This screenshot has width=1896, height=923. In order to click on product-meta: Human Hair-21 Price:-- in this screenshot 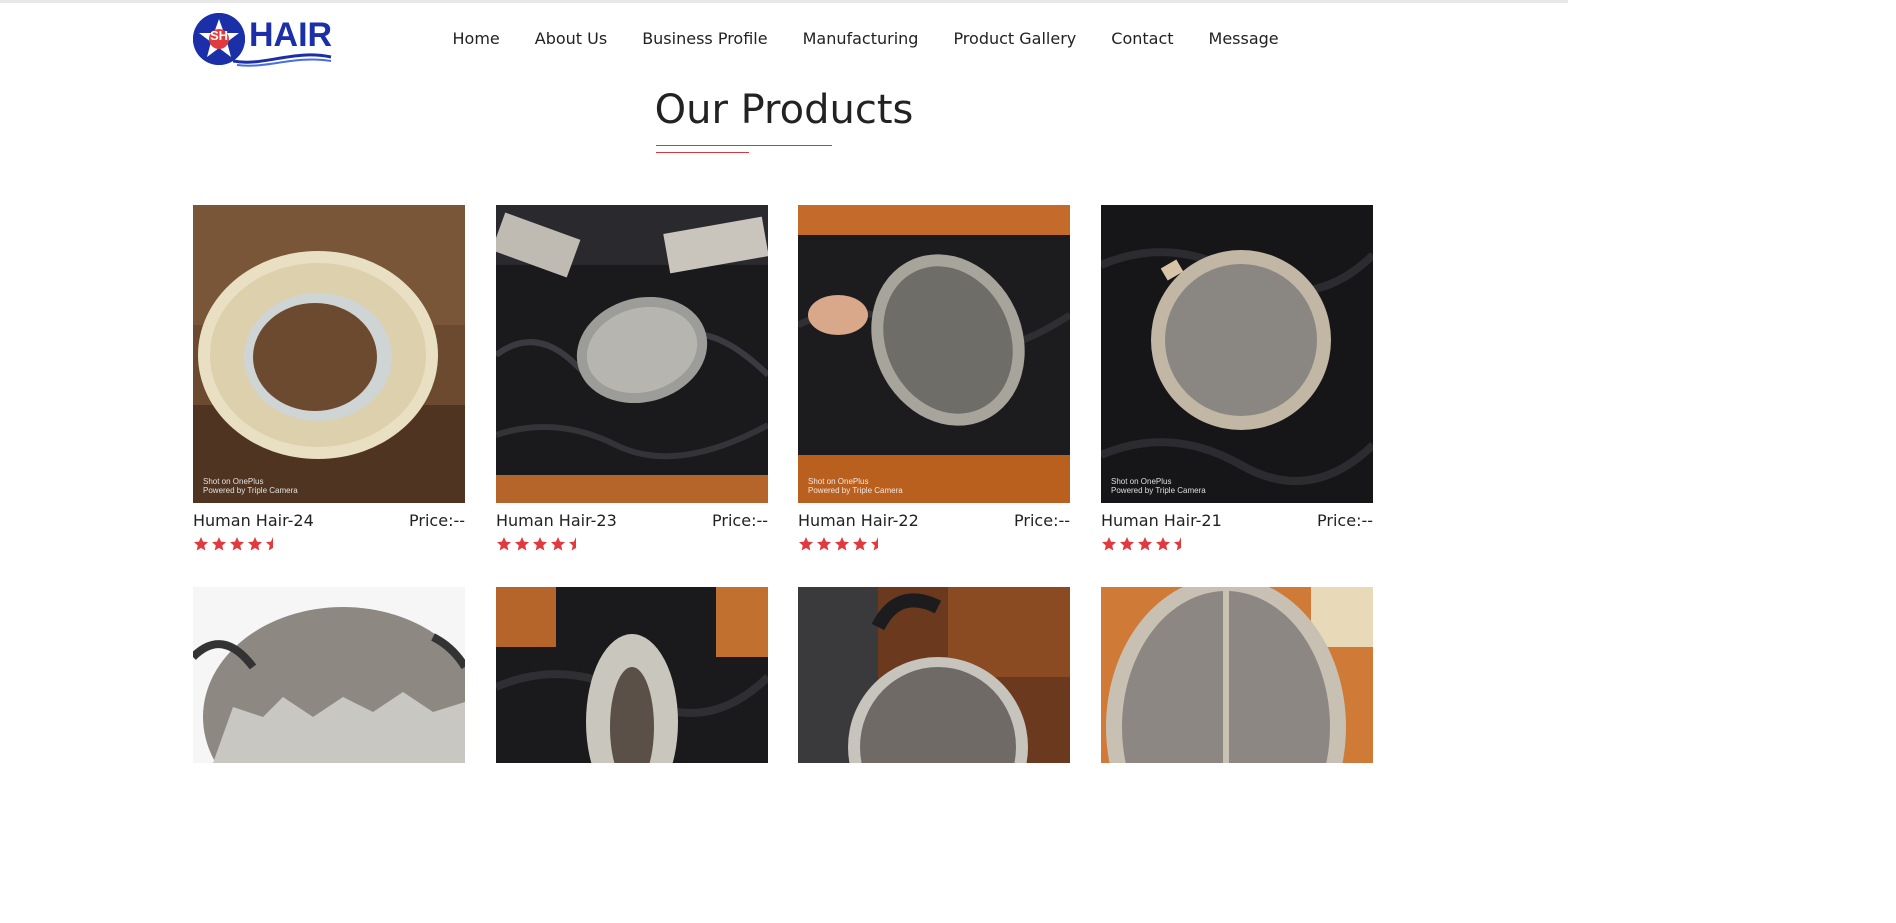, I will do `click(1237, 521)`.